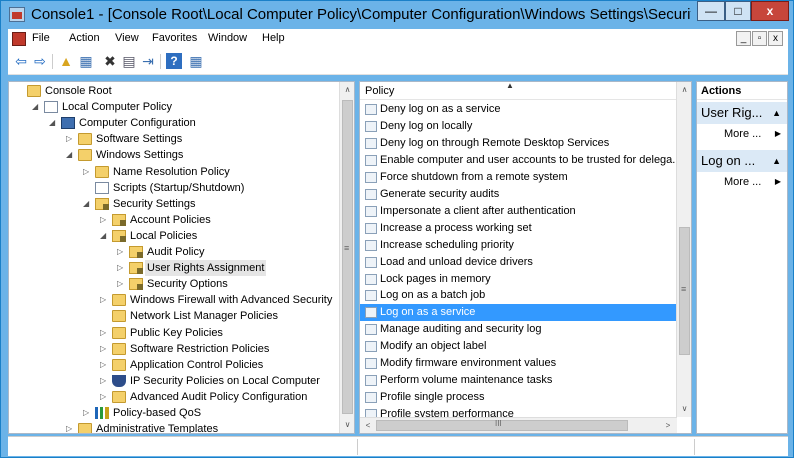 The width and height of the screenshot is (794, 458). Describe the element at coordinates (502, 425) in the screenshot. I see `scroll-thumb: III` at that location.